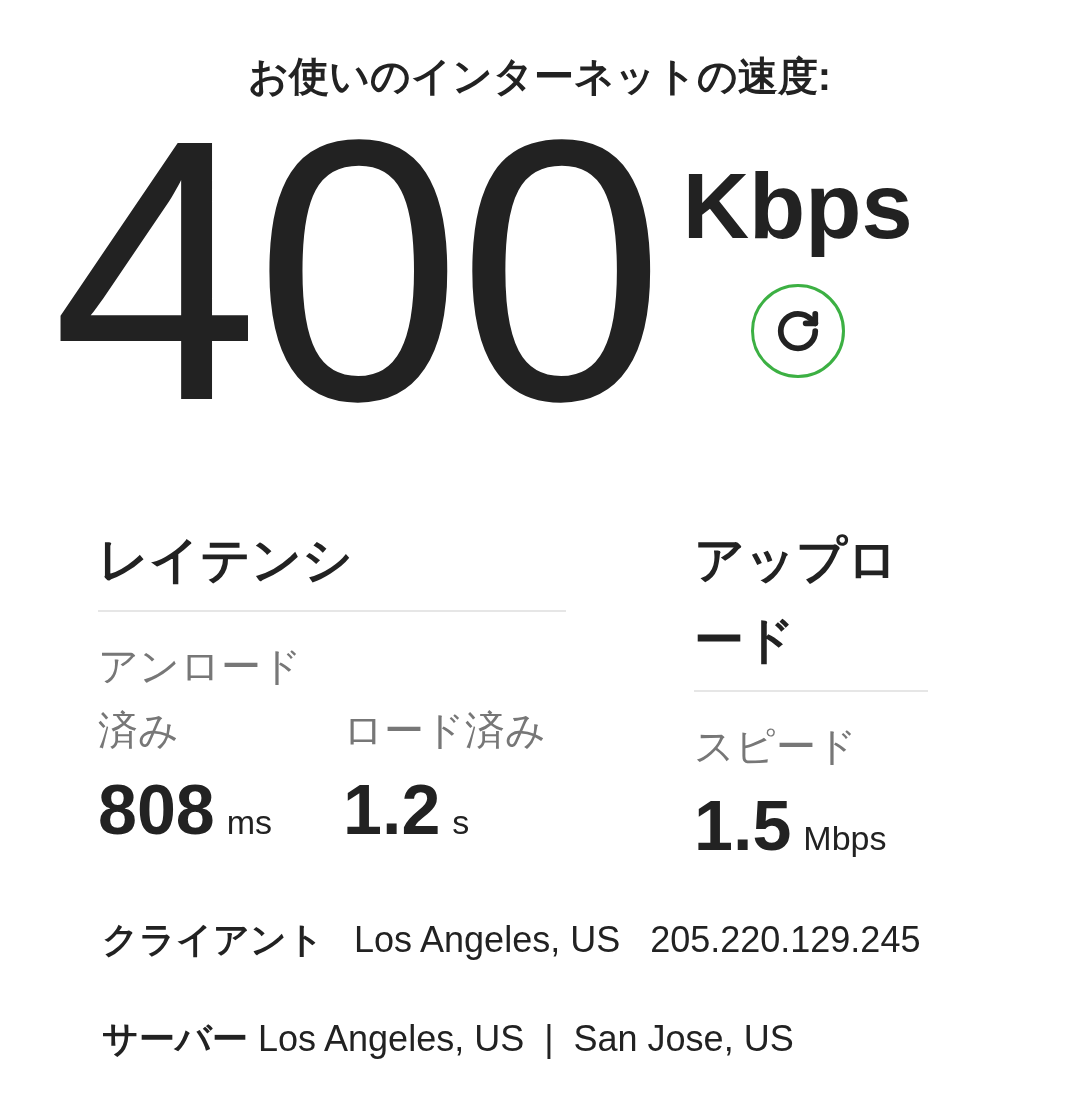 The image size is (1079, 1093). Describe the element at coordinates (487, 940) in the screenshot. I see `client-location: Los Angeles, US` at that location.